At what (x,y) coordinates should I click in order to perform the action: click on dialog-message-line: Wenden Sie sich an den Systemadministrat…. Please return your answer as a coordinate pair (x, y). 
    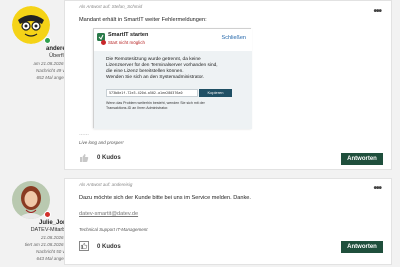
    Looking at the image, I should click on (155, 77).